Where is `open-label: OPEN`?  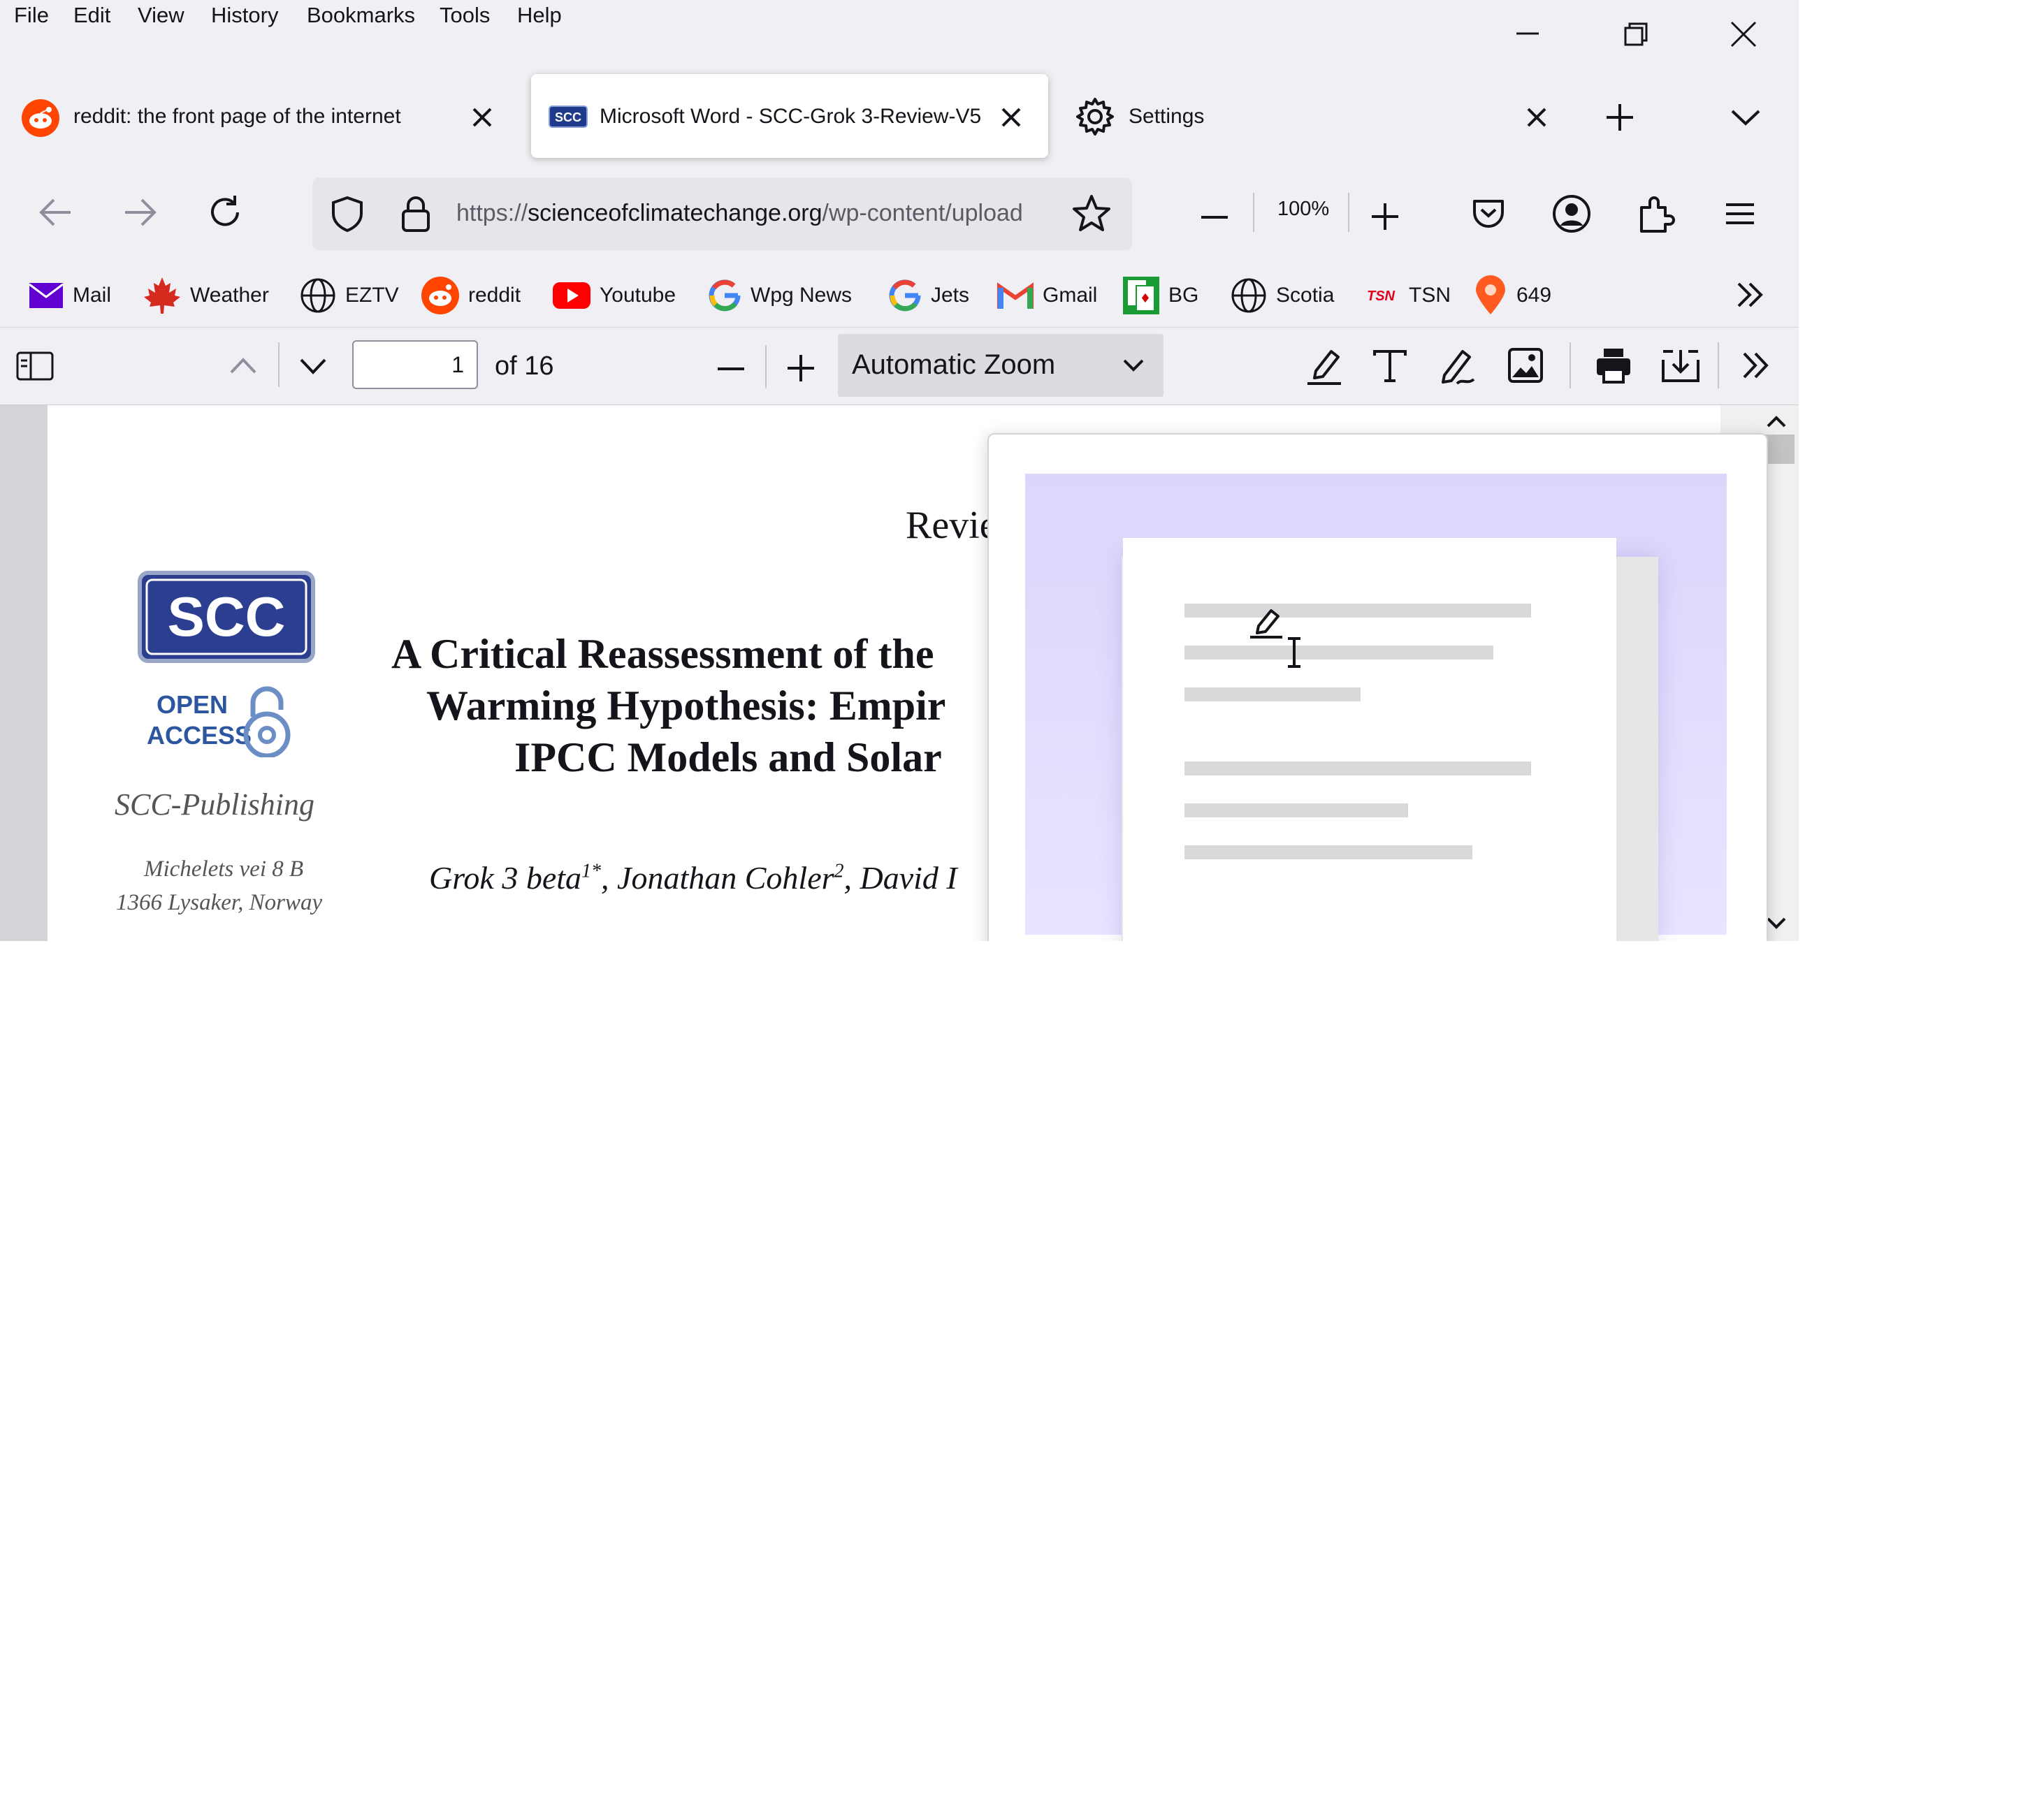 open-label: OPEN is located at coordinates (193, 704).